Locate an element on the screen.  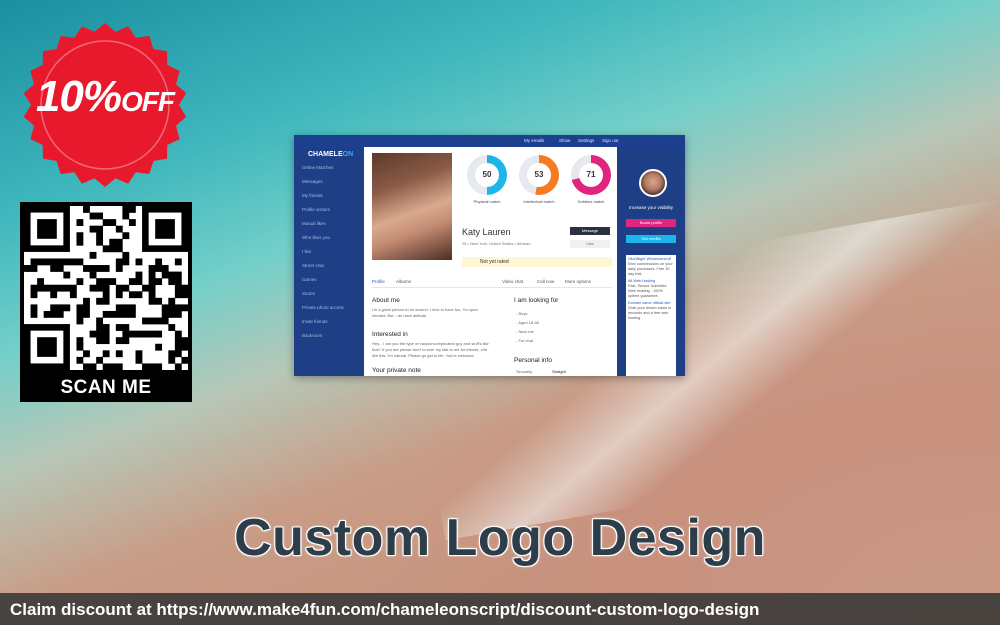
about-heading: About me is located at coordinates (386, 300).